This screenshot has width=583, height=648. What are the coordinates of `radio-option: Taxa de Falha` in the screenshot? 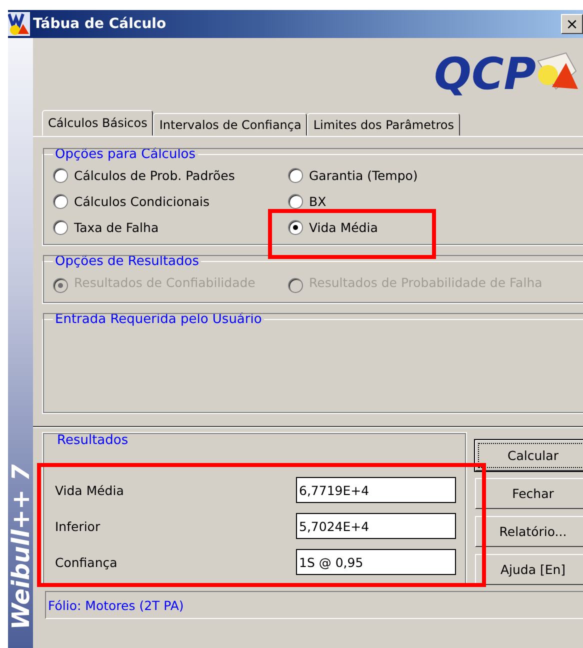 It's located at (106, 227).